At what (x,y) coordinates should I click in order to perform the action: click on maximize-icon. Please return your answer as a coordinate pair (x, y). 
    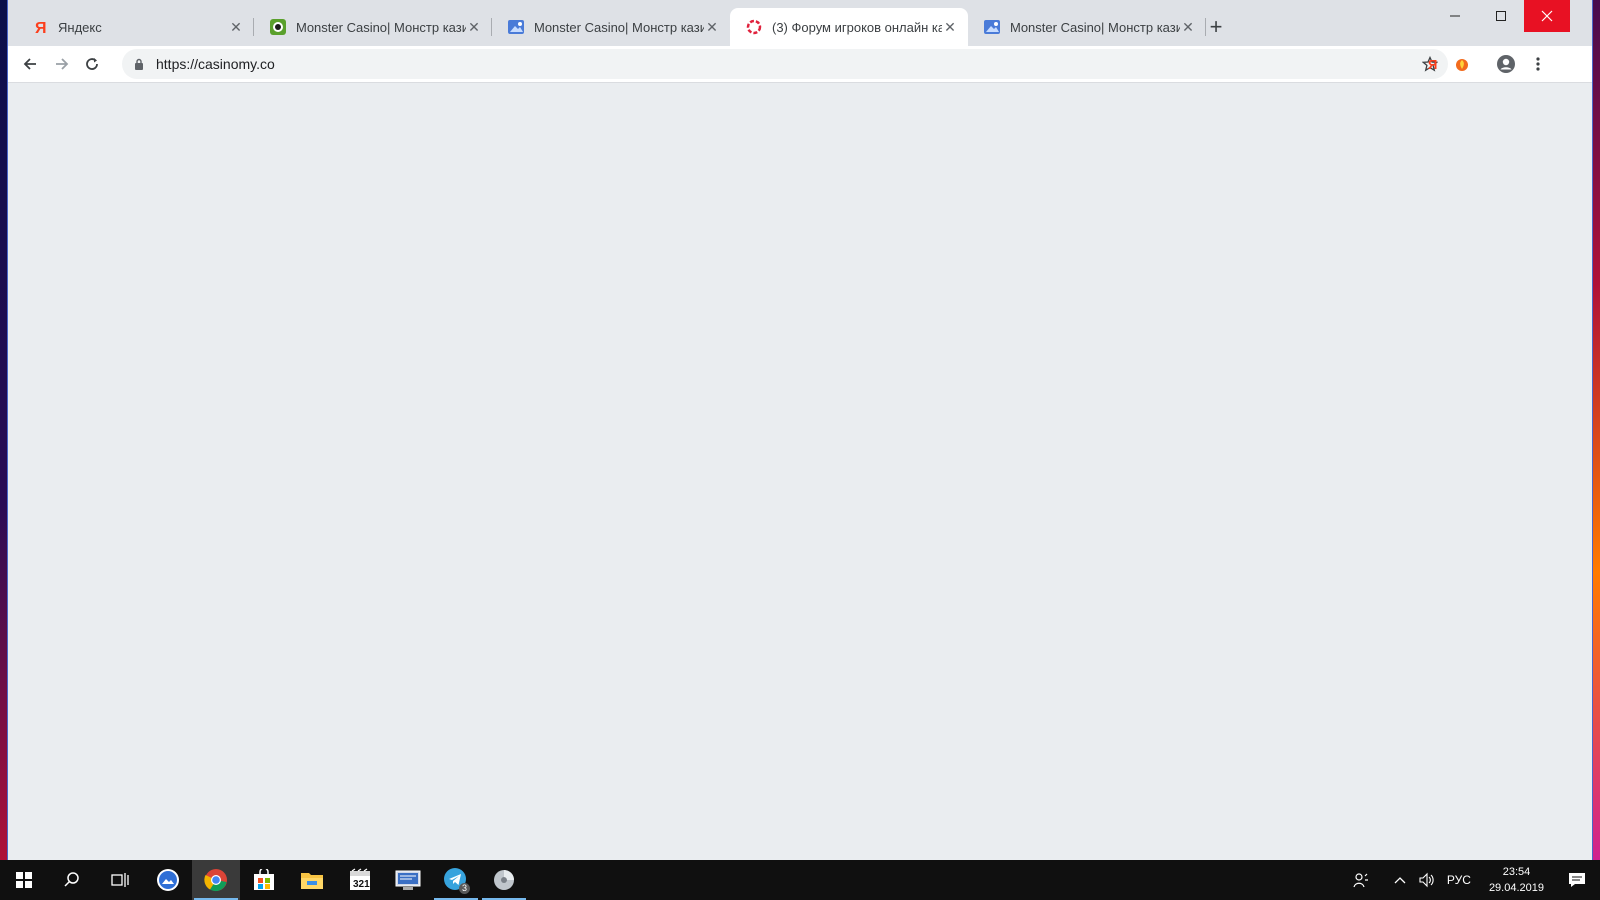
    Looking at the image, I should click on (1501, 16).